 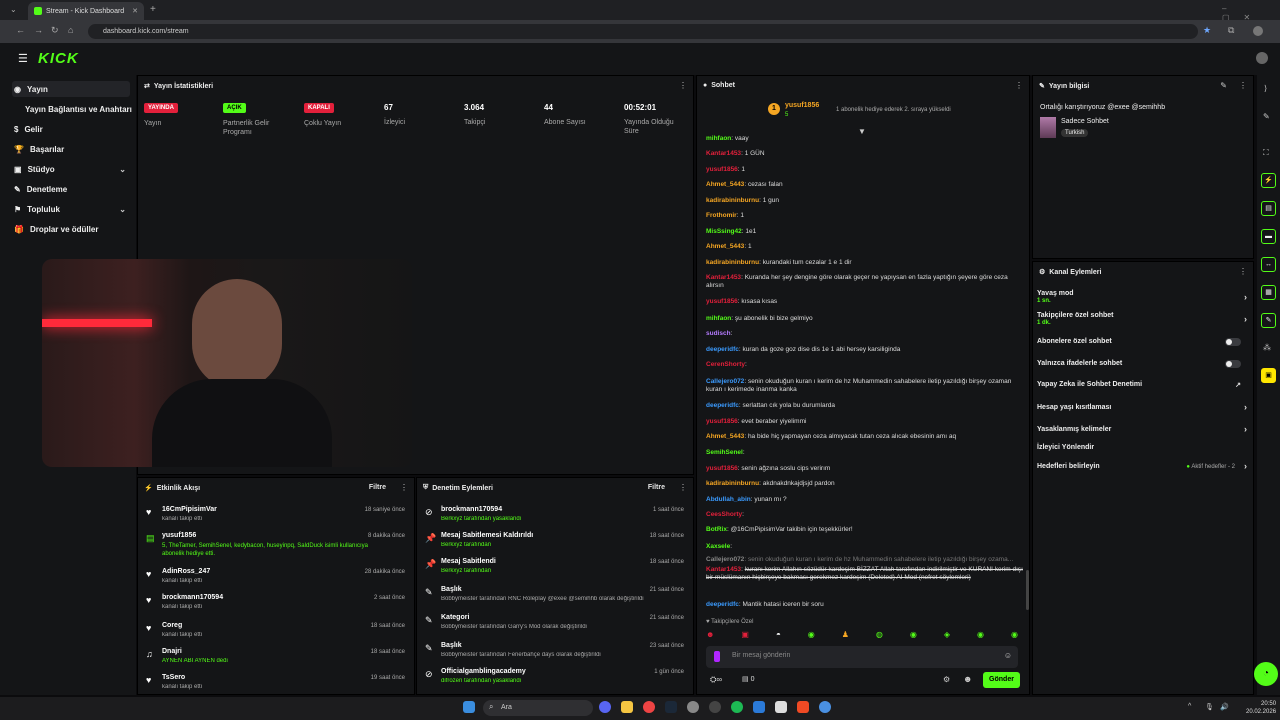 I want to click on close-tab-icon: ✕, so click(x=135, y=11).